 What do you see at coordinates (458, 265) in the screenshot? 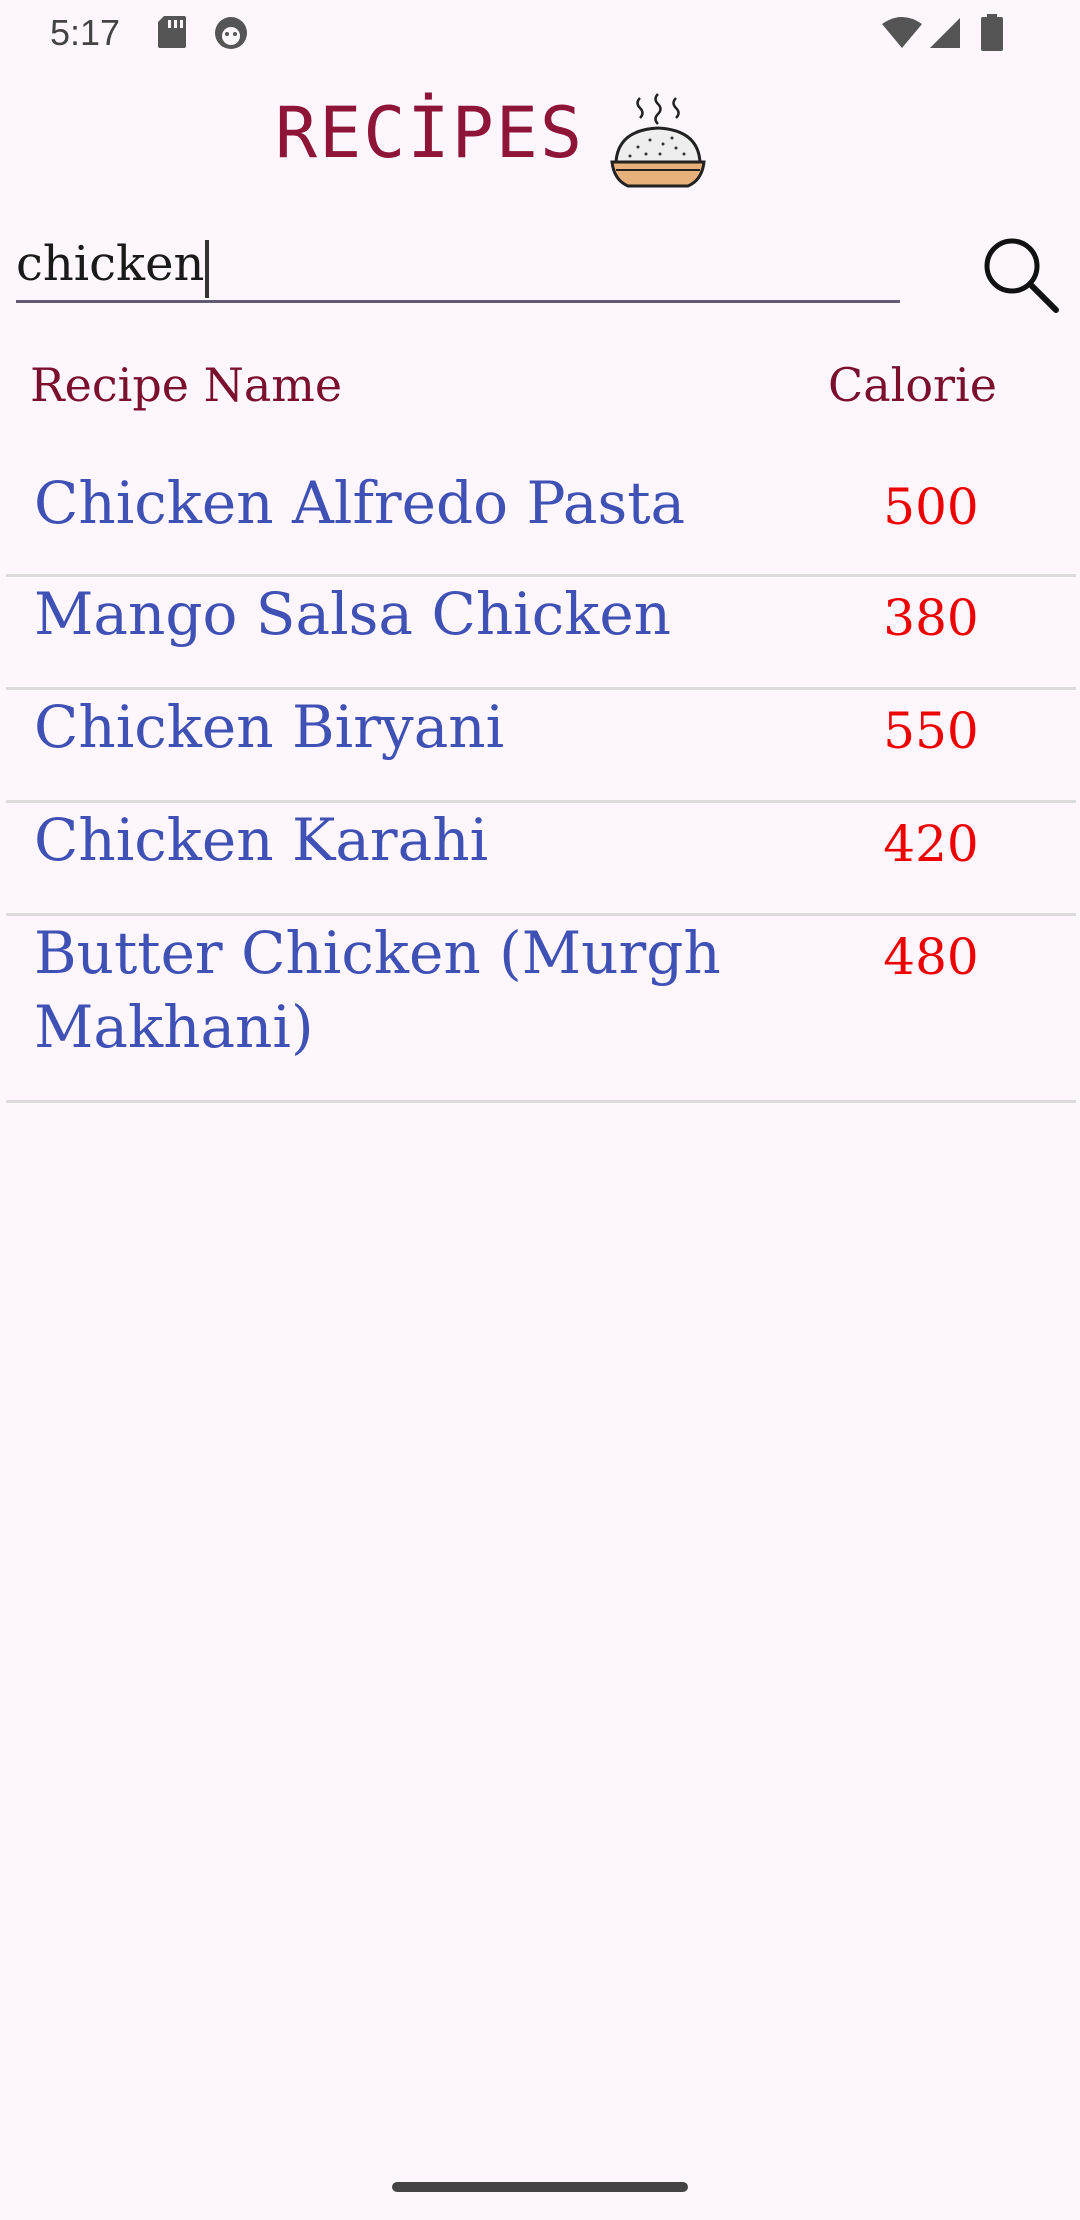
I see `search-input` at bounding box center [458, 265].